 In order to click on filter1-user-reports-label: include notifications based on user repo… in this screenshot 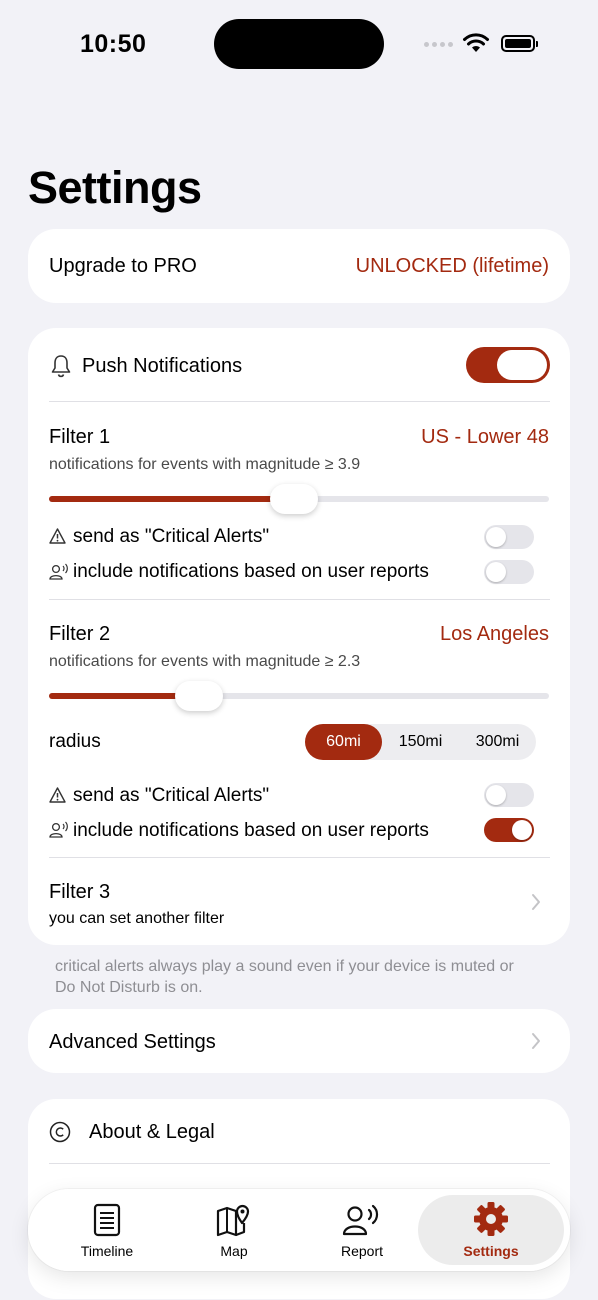, I will do `click(251, 571)`.